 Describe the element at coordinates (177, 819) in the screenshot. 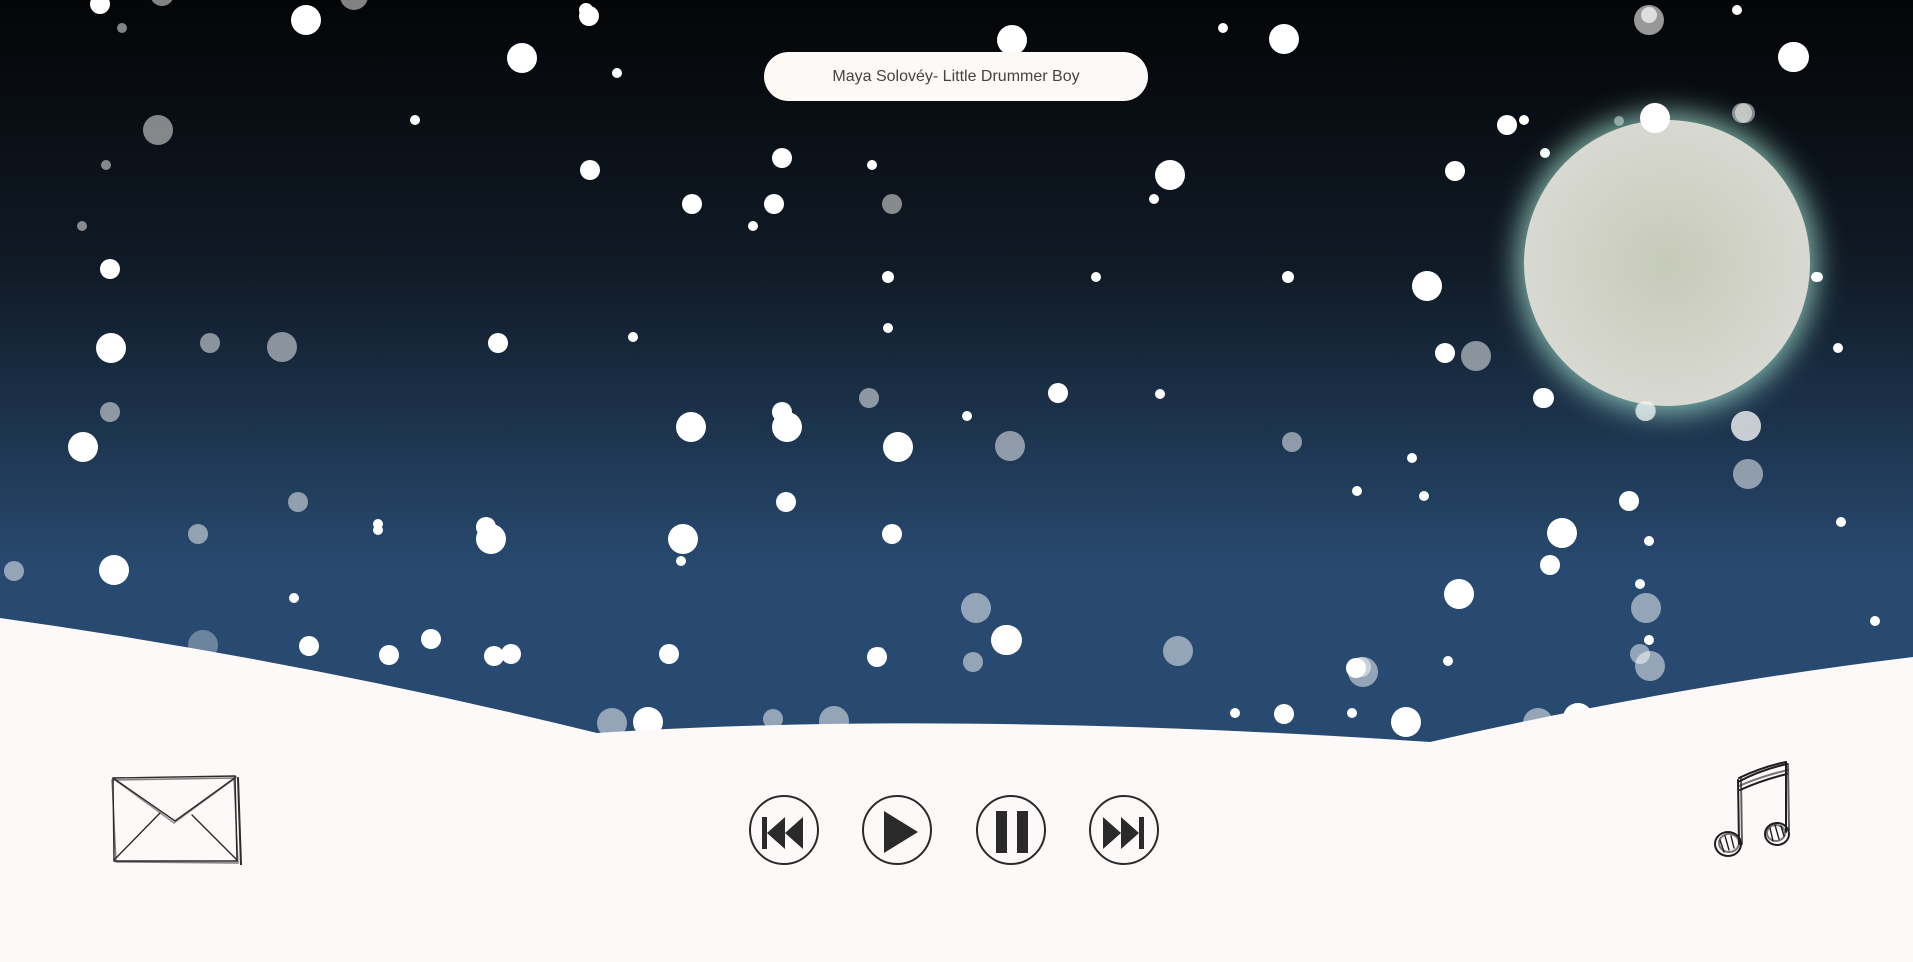

I see `envelope-icon` at that location.